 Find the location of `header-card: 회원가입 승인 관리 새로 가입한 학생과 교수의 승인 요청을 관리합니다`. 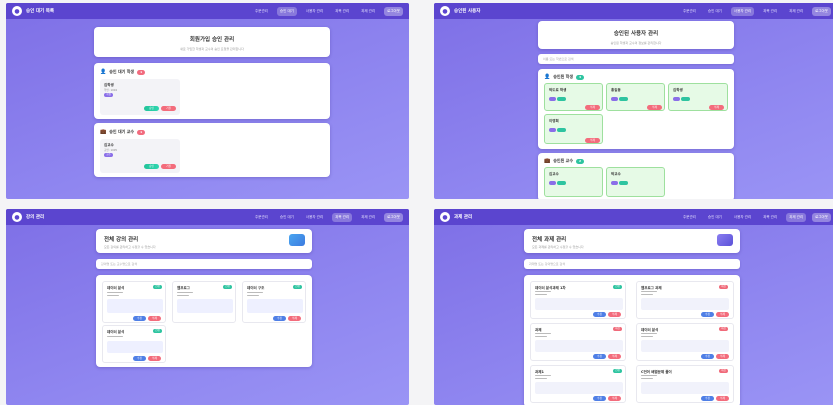

header-card: 회원가입 승인 관리 새로 가입한 학생과 교수의 승인 요청을 관리합니다 is located at coordinates (212, 42).